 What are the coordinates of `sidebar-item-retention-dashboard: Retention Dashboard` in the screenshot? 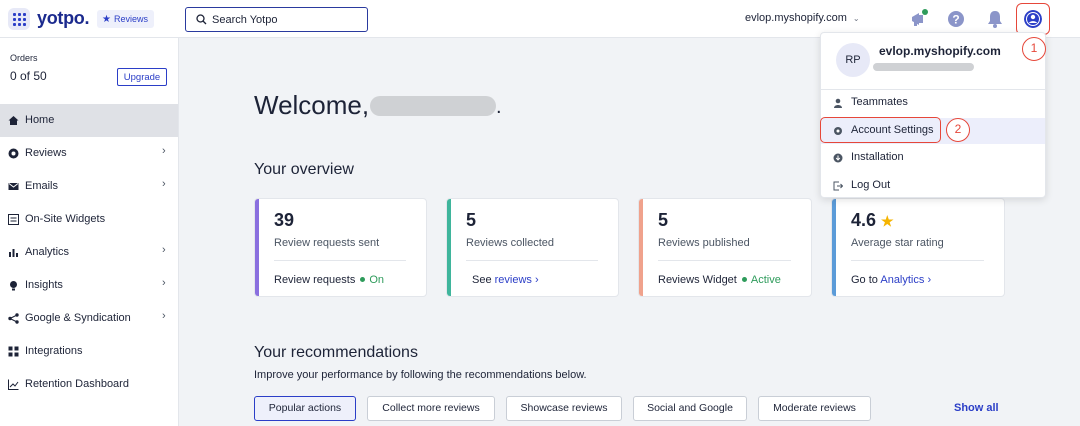 It's located at (89, 384).